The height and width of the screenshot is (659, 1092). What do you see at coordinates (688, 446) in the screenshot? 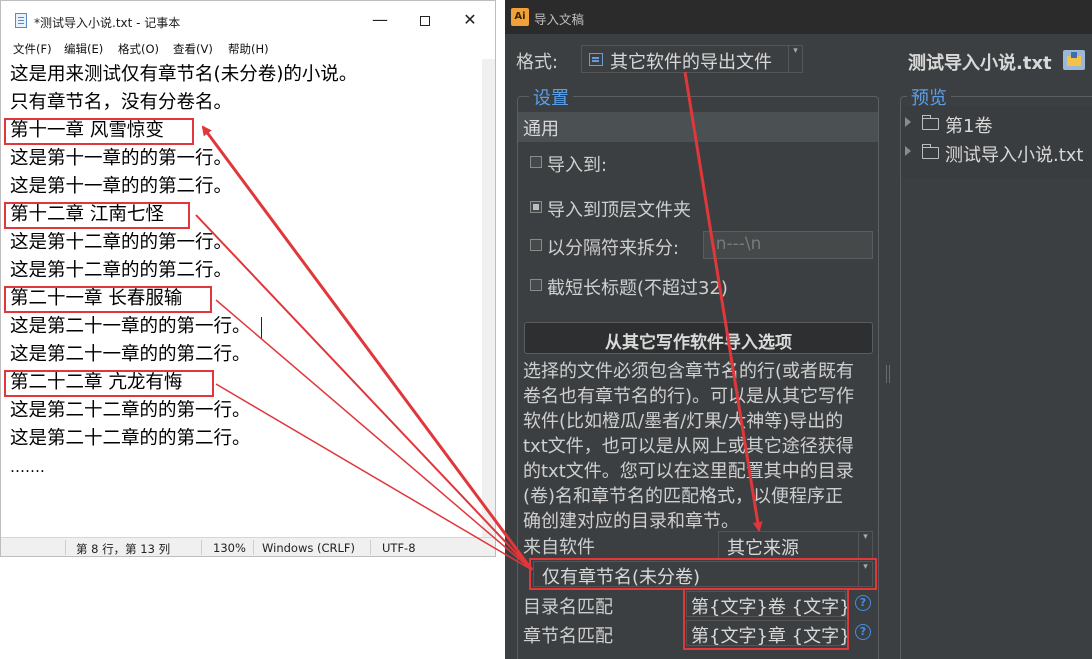
I see `description-line: txt文件，也可以是从网上或其它途径获得` at bounding box center [688, 446].